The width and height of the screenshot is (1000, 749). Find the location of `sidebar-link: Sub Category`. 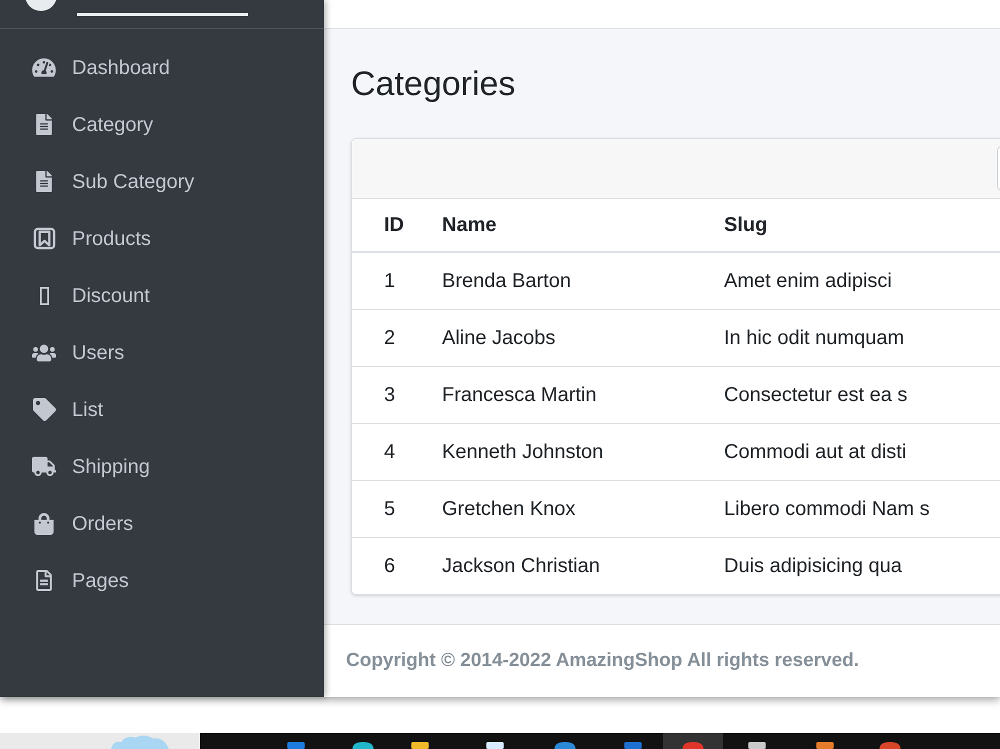

sidebar-link: Sub Category is located at coordinates (162, 181).